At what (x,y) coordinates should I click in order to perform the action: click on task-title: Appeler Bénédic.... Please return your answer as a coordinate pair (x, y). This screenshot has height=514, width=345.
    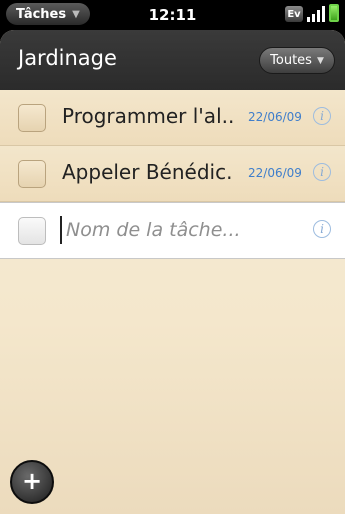
    Looking at the image, I should click on (148, 172).